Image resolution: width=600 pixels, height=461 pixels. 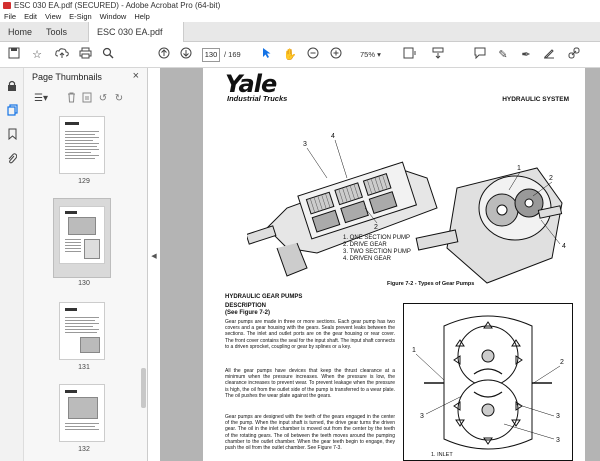 What do you see at coordinates (211, 55) in the screenshot?
I see `page-number-input: 130` at bounding box center [211, 55].